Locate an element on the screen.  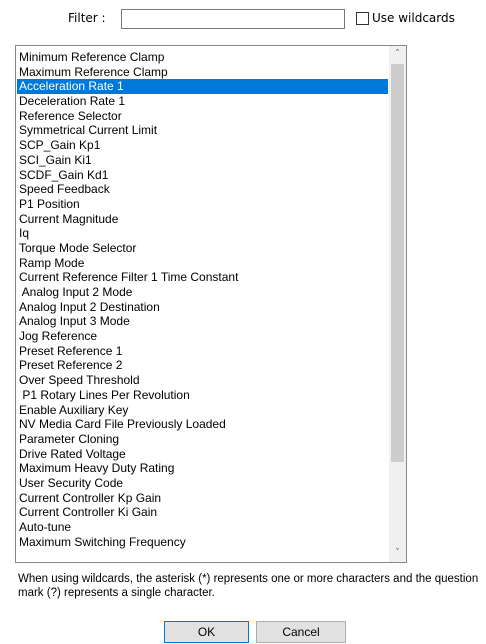
list-item: Current Controller Kp Gain is located at coordinates (202, 498).